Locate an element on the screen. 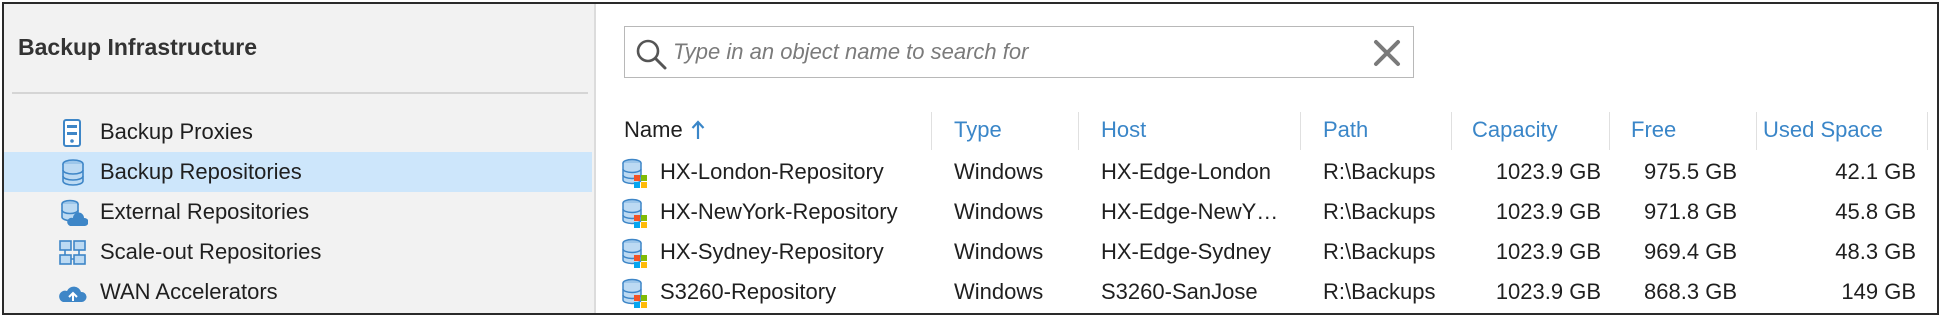  cell-name: HX-London-Repository is located at coordinates (772, 171).